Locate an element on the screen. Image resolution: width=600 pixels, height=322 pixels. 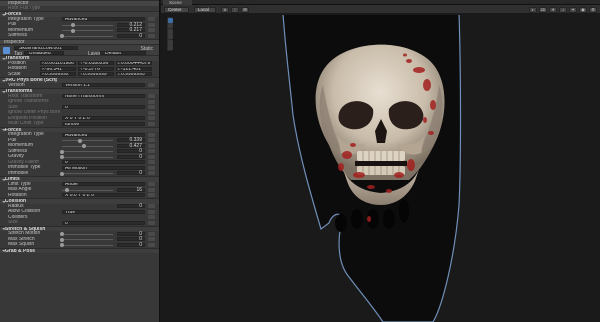
move-tool-icon is located at coordinates (170, 25).